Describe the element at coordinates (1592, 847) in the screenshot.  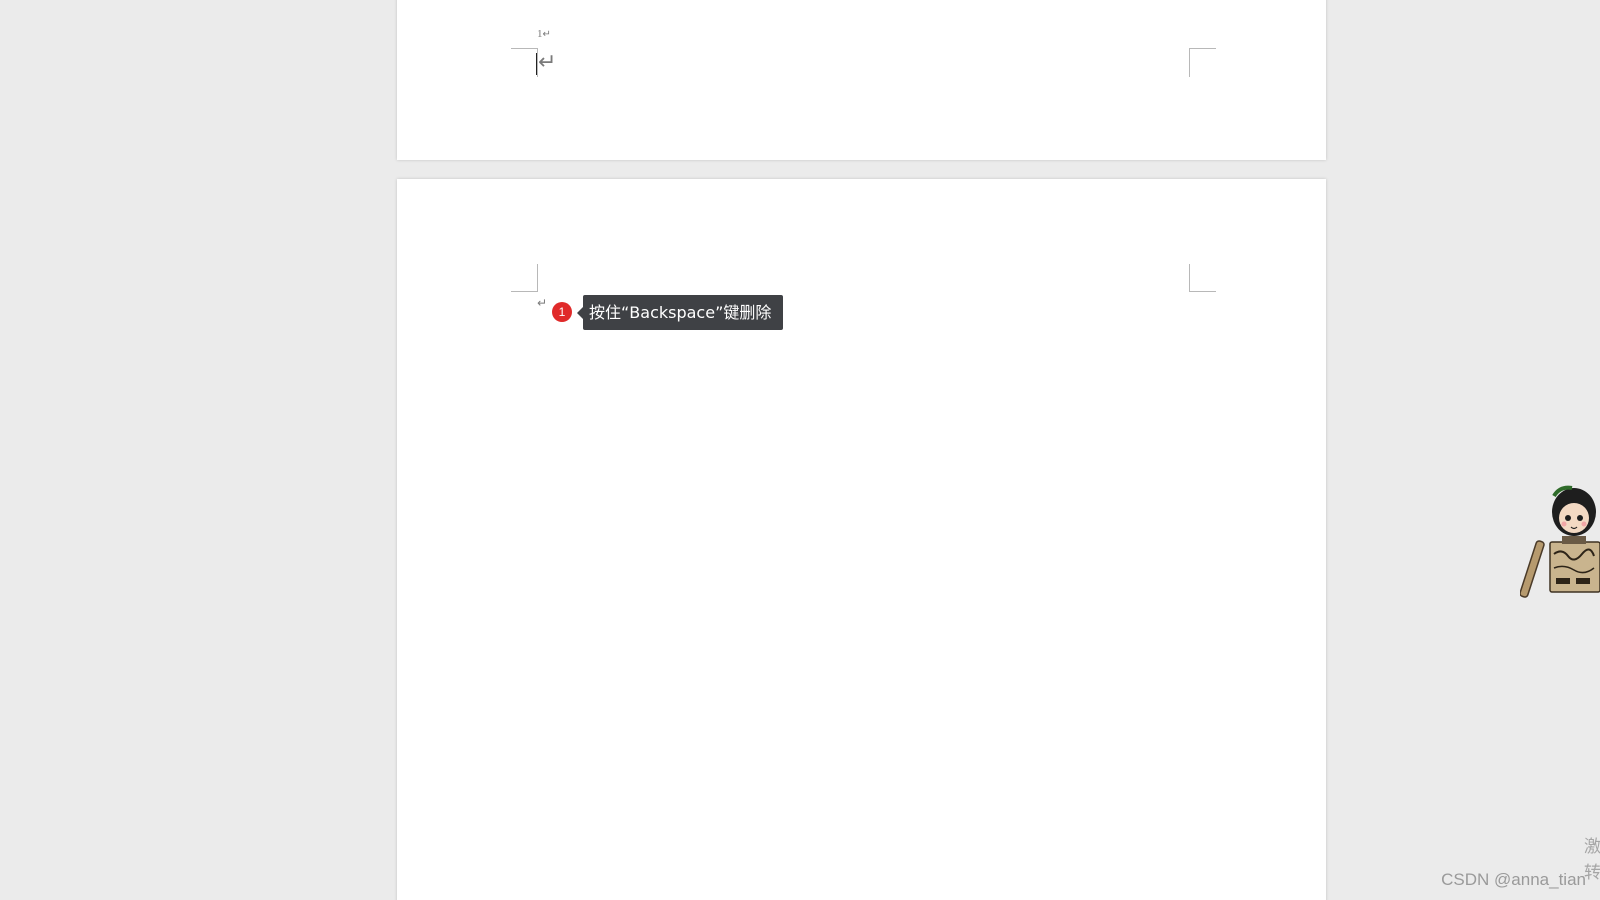
I see `side-watermark-char-1: 激` at that location.